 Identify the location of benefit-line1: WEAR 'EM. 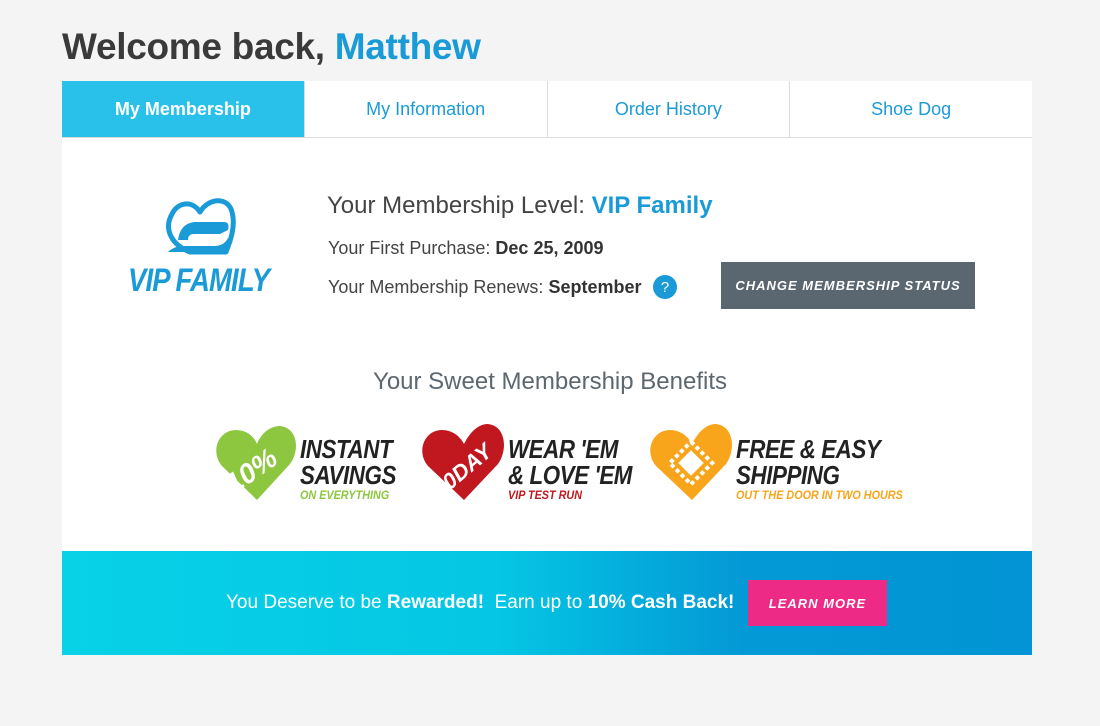
(563, 449).